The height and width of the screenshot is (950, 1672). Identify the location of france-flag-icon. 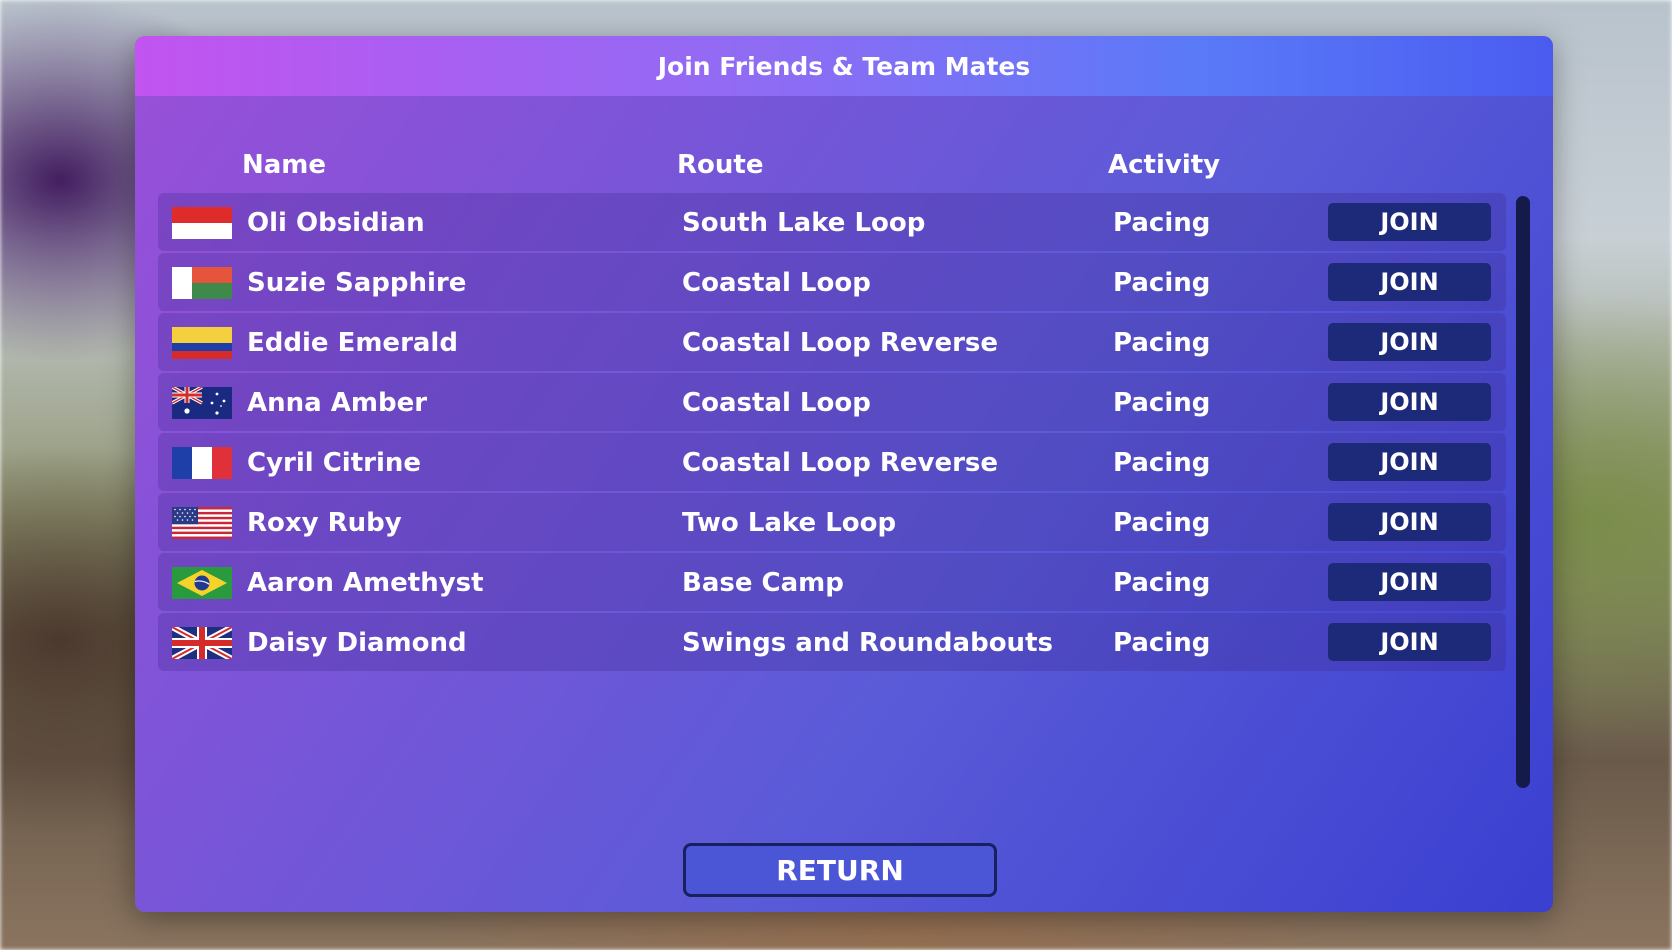
(202, 463).